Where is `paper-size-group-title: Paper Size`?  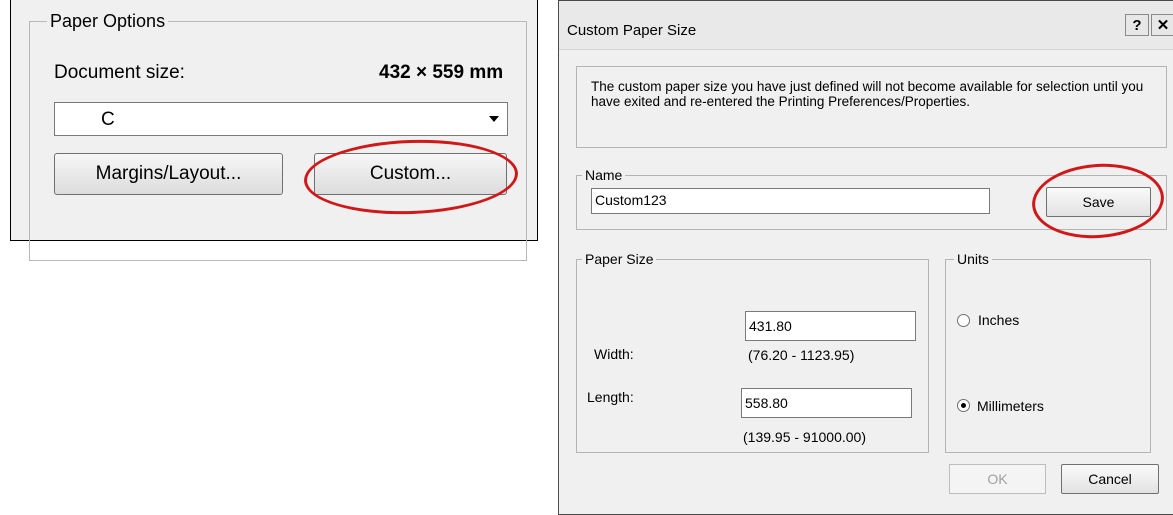 paper-size-group-title: Paper Size is located at coordinates (619, 259).